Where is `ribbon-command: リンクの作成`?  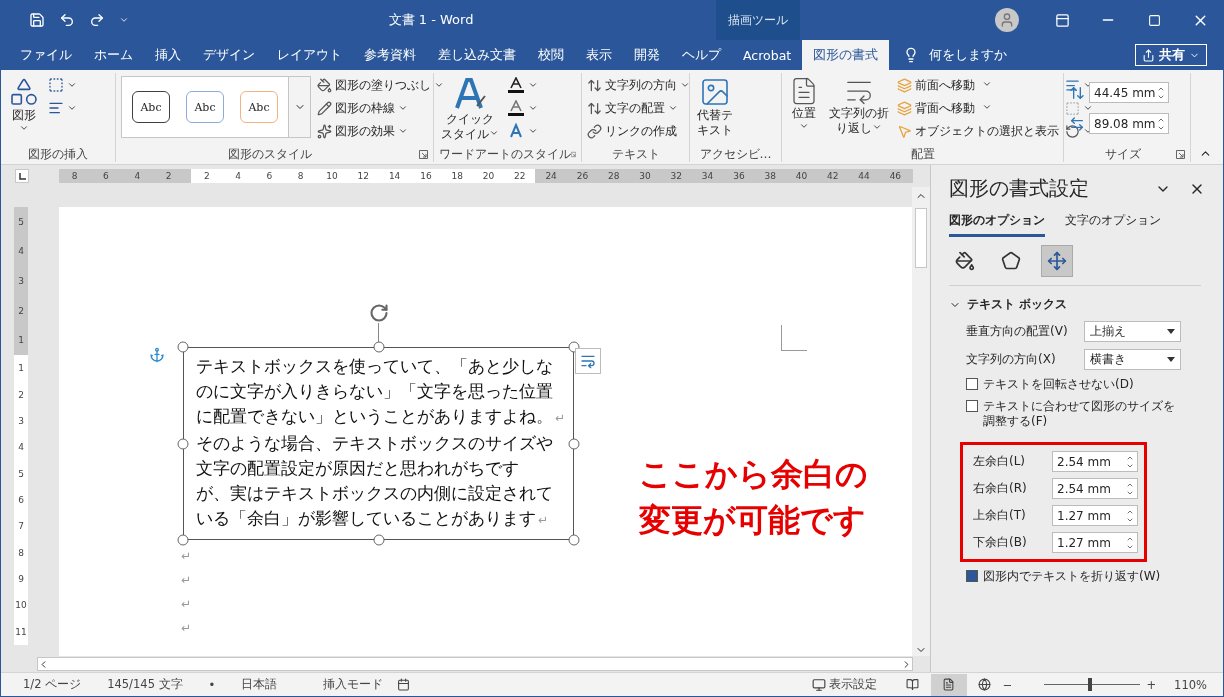 ribbon-command: リンクの作成 is located at coordinates (638, 131).